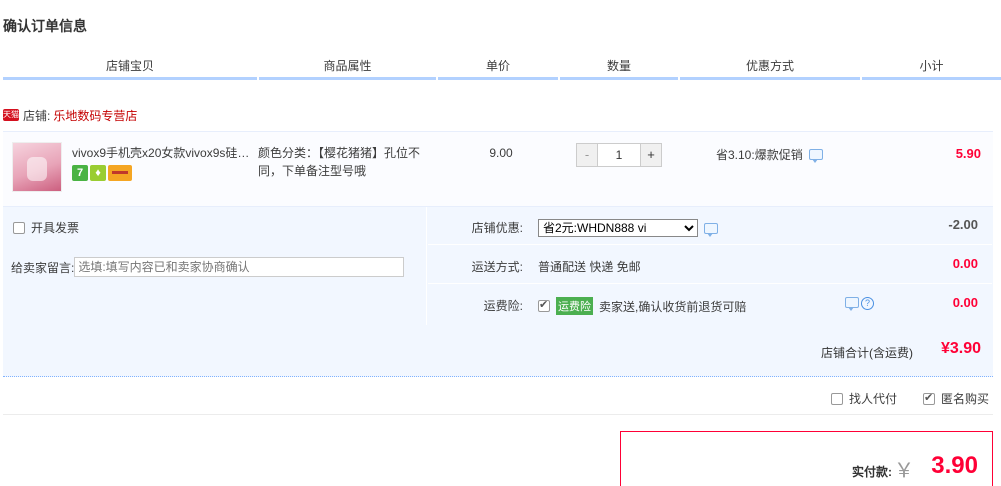  What do you see at coordinates (339, 162) in the screenshot?
I see `item-attribute: 颜色分类：【樱花猪猪】孔位不同，下单备注型号哦` at bounding box center [339, 162].